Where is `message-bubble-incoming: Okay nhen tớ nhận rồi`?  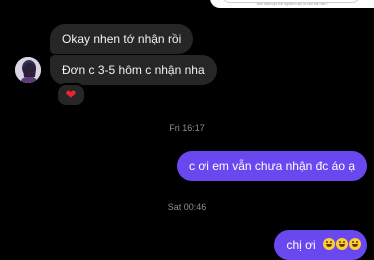 message-bubble-incoming: Okay nhen tớ nhận rồi is located at coordinates (122, 39).